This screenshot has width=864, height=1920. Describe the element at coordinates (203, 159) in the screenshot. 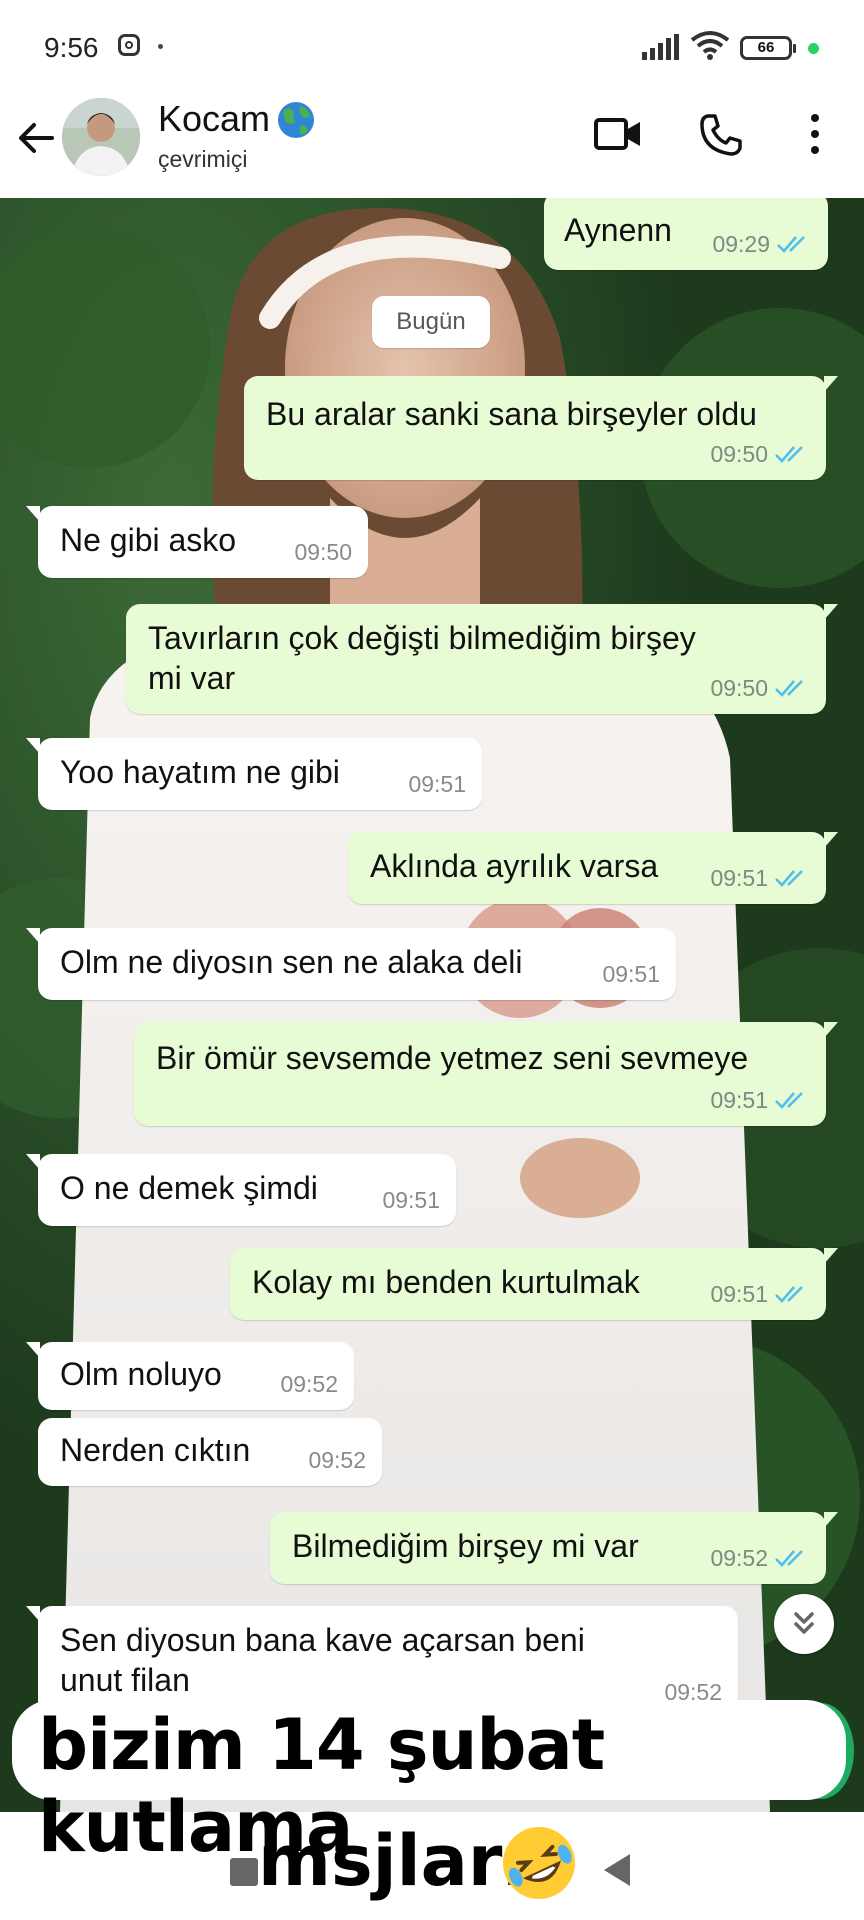

I see `contact-status: çevrimiçi` at that location.